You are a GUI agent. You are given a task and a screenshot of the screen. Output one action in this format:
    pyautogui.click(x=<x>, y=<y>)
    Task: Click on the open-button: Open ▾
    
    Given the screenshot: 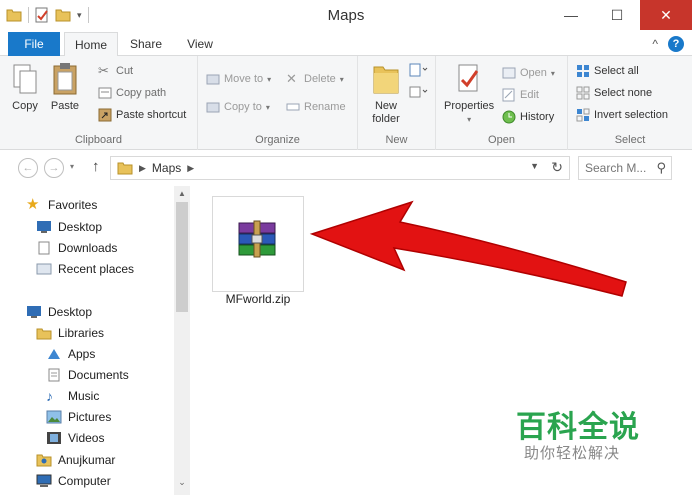 What is the action you would take?
    pyautogui.click(x=528, y=73)
    